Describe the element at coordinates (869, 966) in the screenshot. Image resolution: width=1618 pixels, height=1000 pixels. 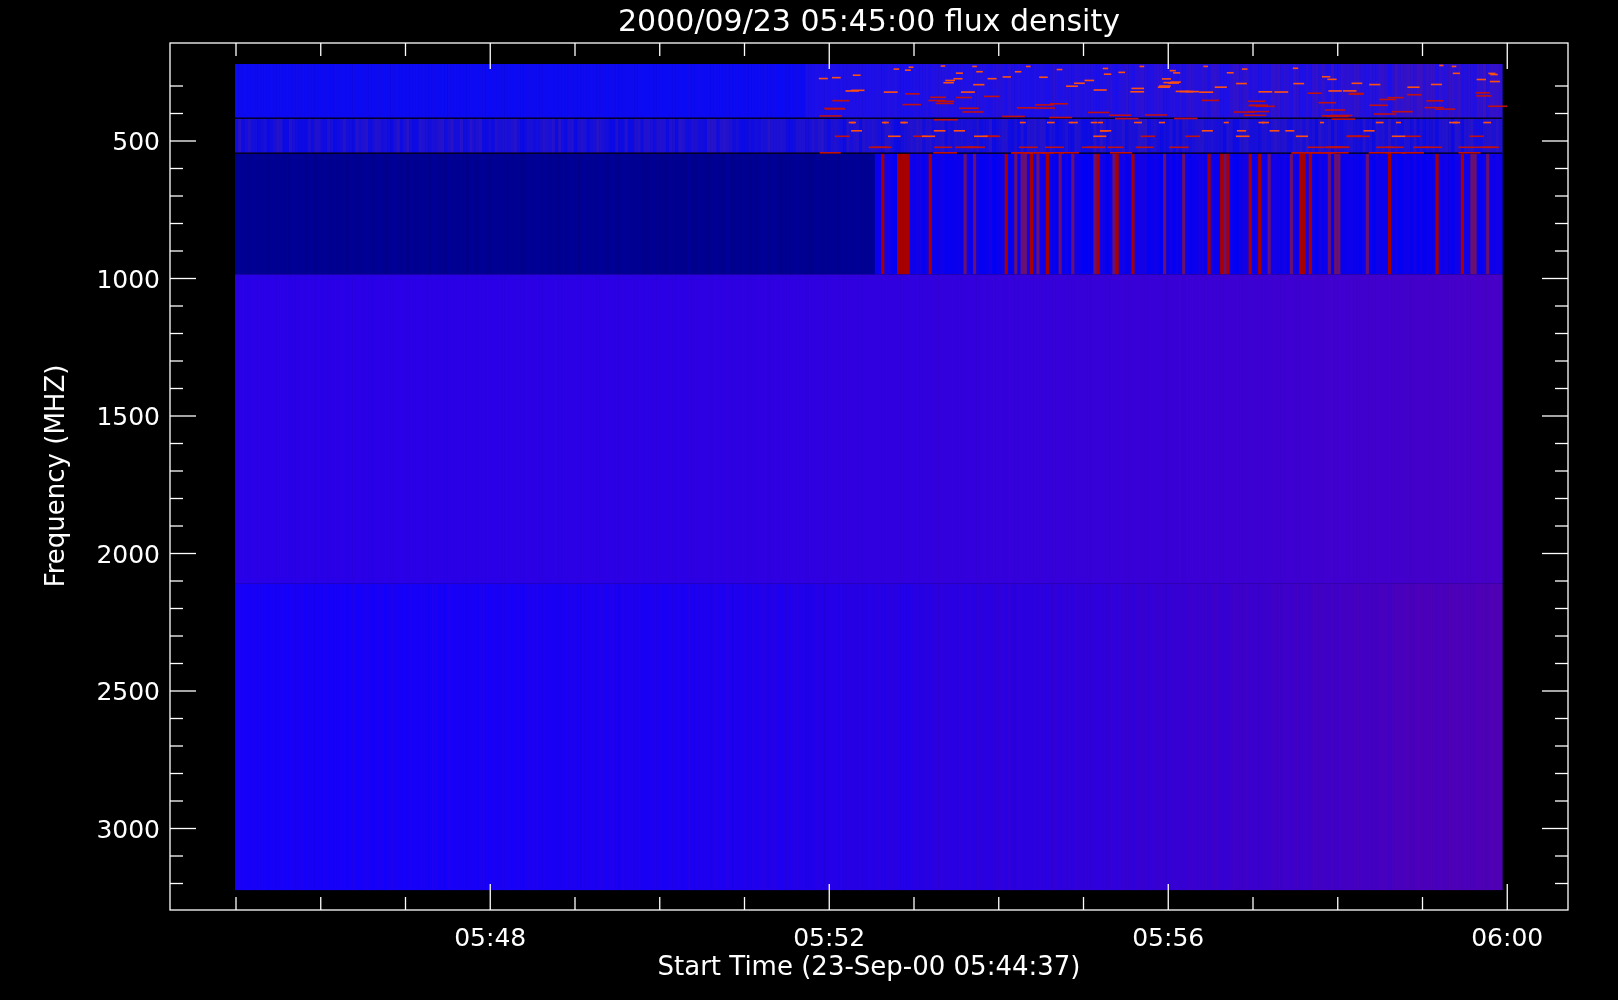
I see `axis-label: Start Time (23-Sep-00 05:44:37)` at that location.